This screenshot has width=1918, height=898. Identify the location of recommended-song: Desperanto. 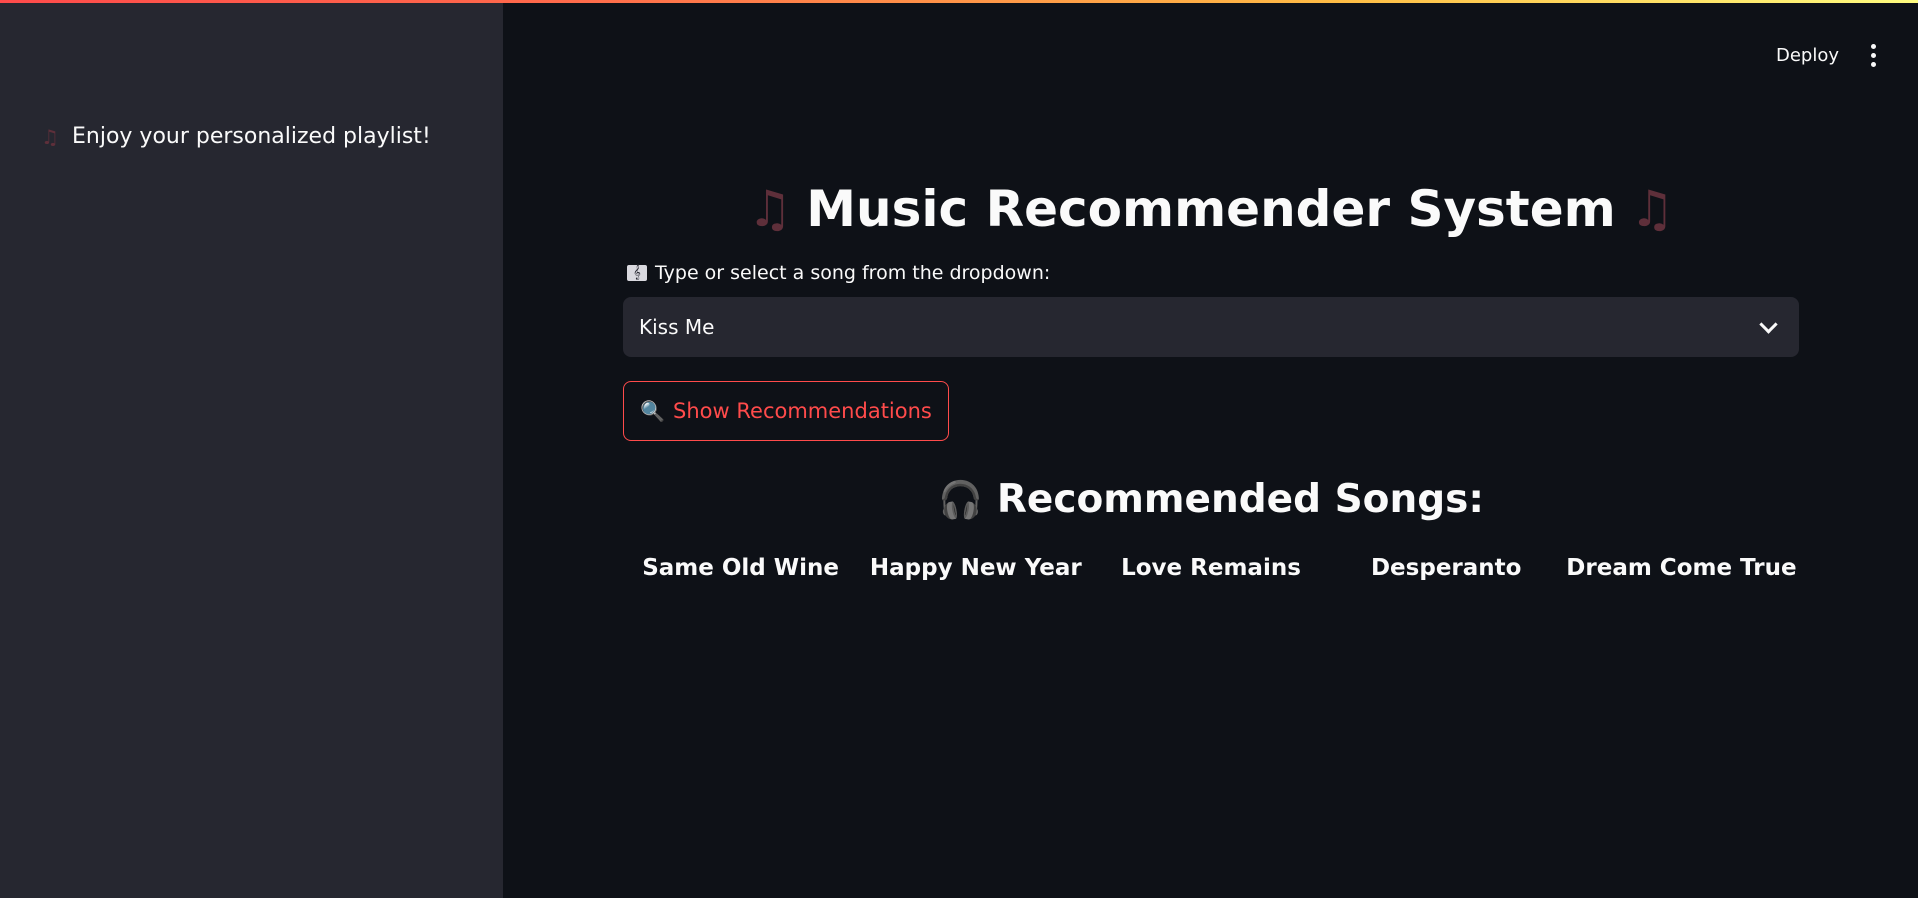
(1446, 568).